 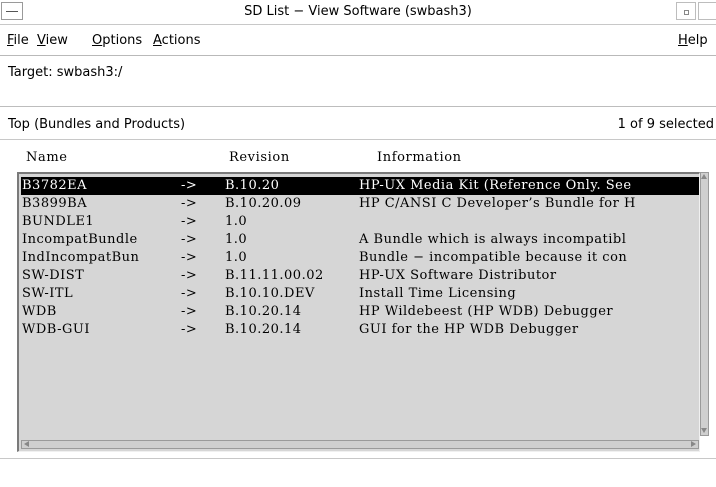 I want to click on menu-actions-mnemonic: A, so click(x=157, y=40).